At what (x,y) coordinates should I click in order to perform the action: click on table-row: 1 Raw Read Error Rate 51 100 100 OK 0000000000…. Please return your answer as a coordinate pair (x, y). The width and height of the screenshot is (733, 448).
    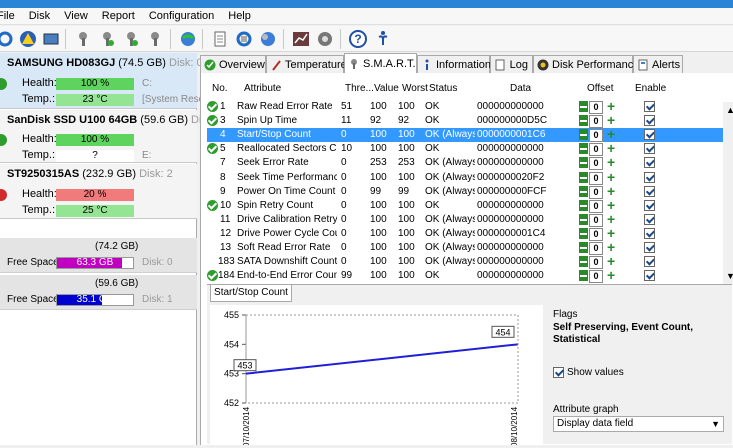
    Looking at the image, I should click on (465, 107).